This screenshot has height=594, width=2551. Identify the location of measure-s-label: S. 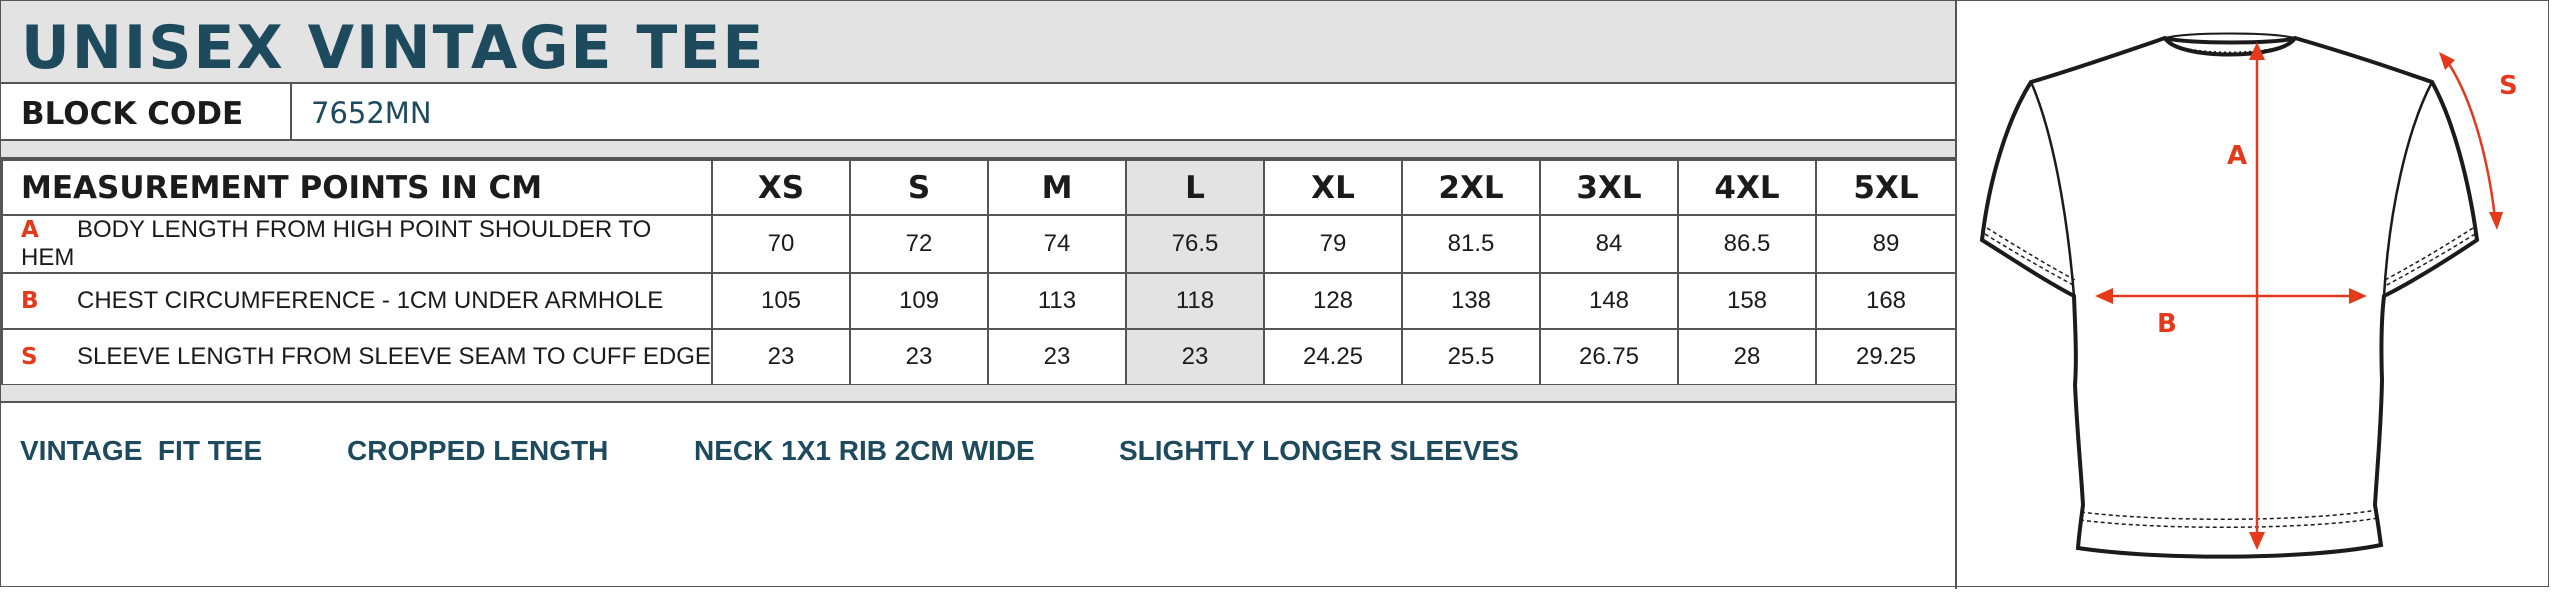
(2508, 86).